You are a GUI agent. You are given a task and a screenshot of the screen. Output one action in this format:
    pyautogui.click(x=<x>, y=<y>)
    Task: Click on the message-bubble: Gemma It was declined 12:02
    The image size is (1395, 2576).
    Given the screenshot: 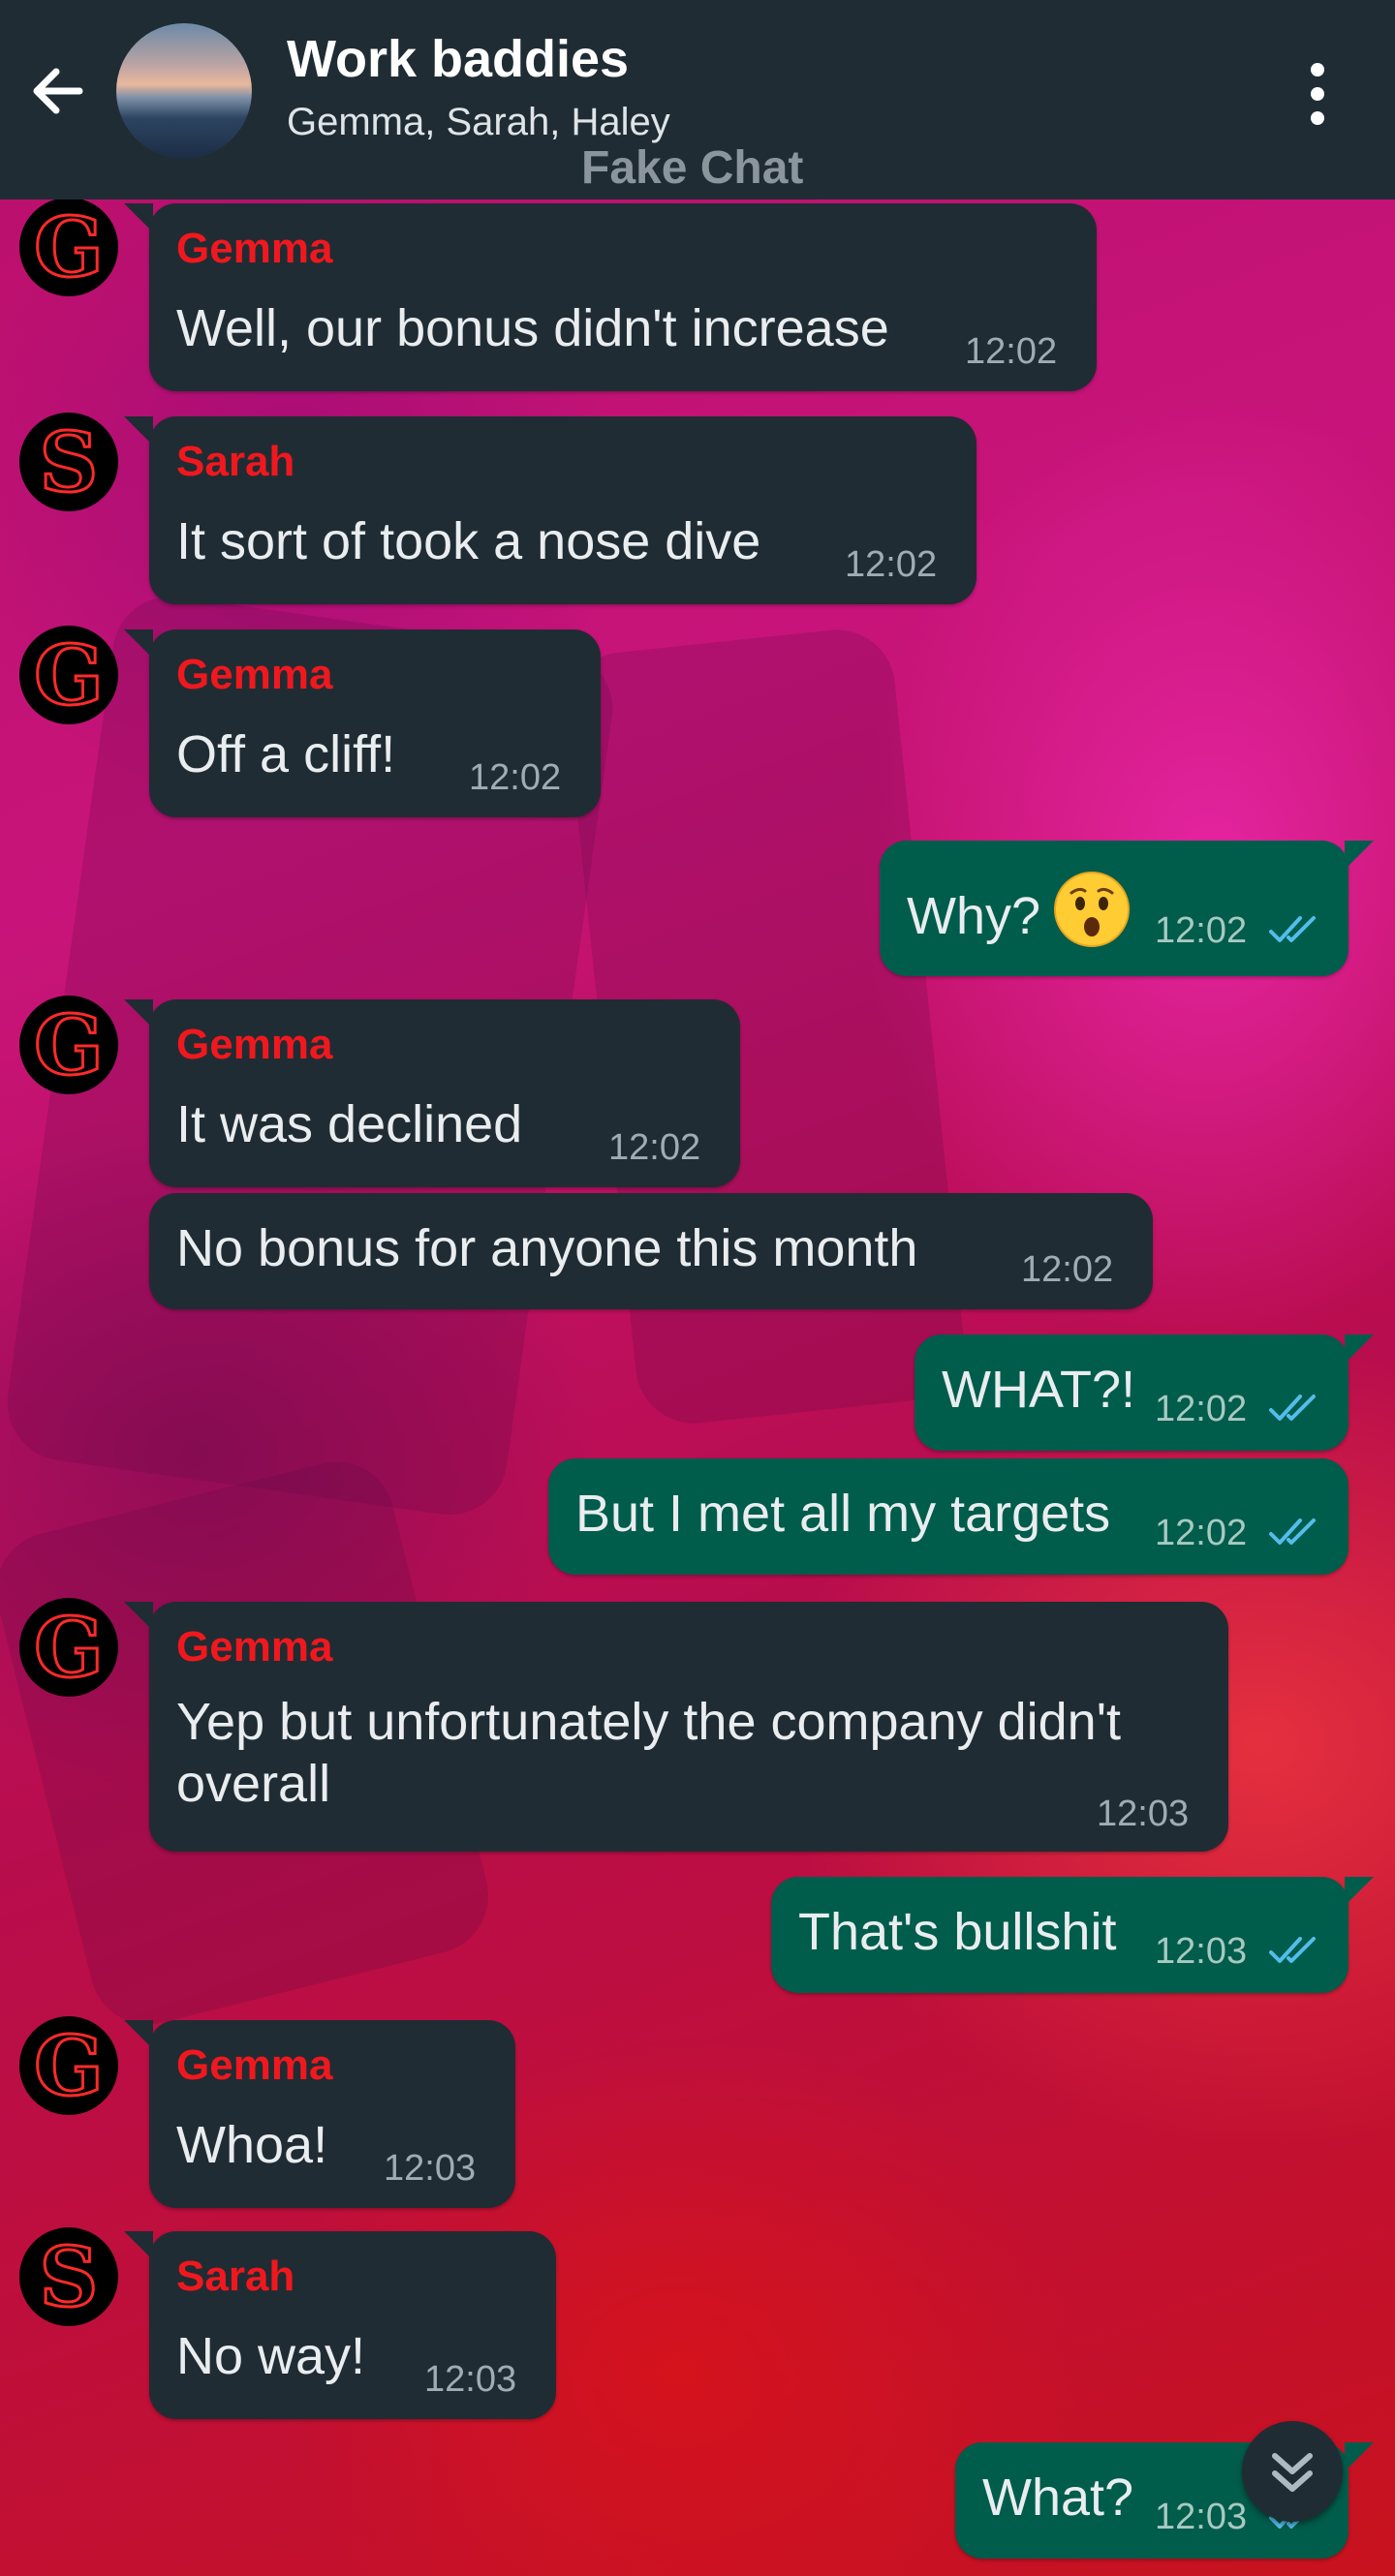 What is the action you would take?
    pyautogui.click(x=432, y=1093)
    